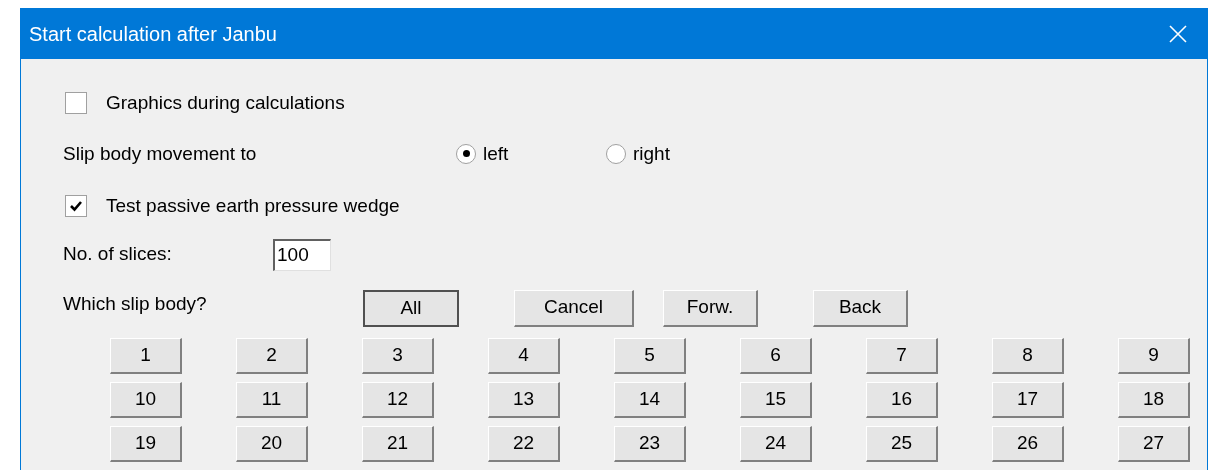  Describe the element at coordinates (146, 355) in the screenshot. I see `number-button: 1` at that location.